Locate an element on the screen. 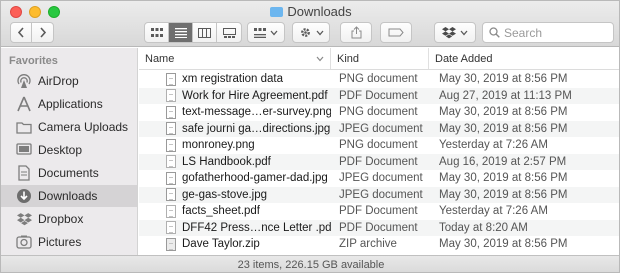  applications-icon is located at coordinates (24, 104).